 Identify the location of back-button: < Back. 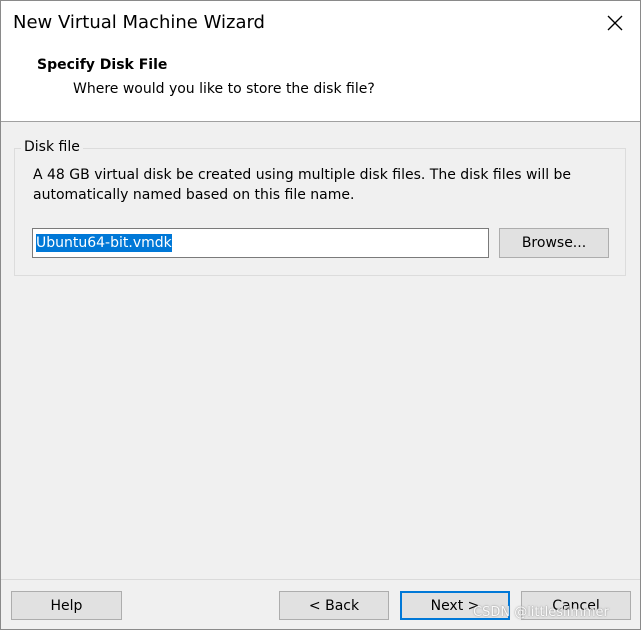
(334, 605).